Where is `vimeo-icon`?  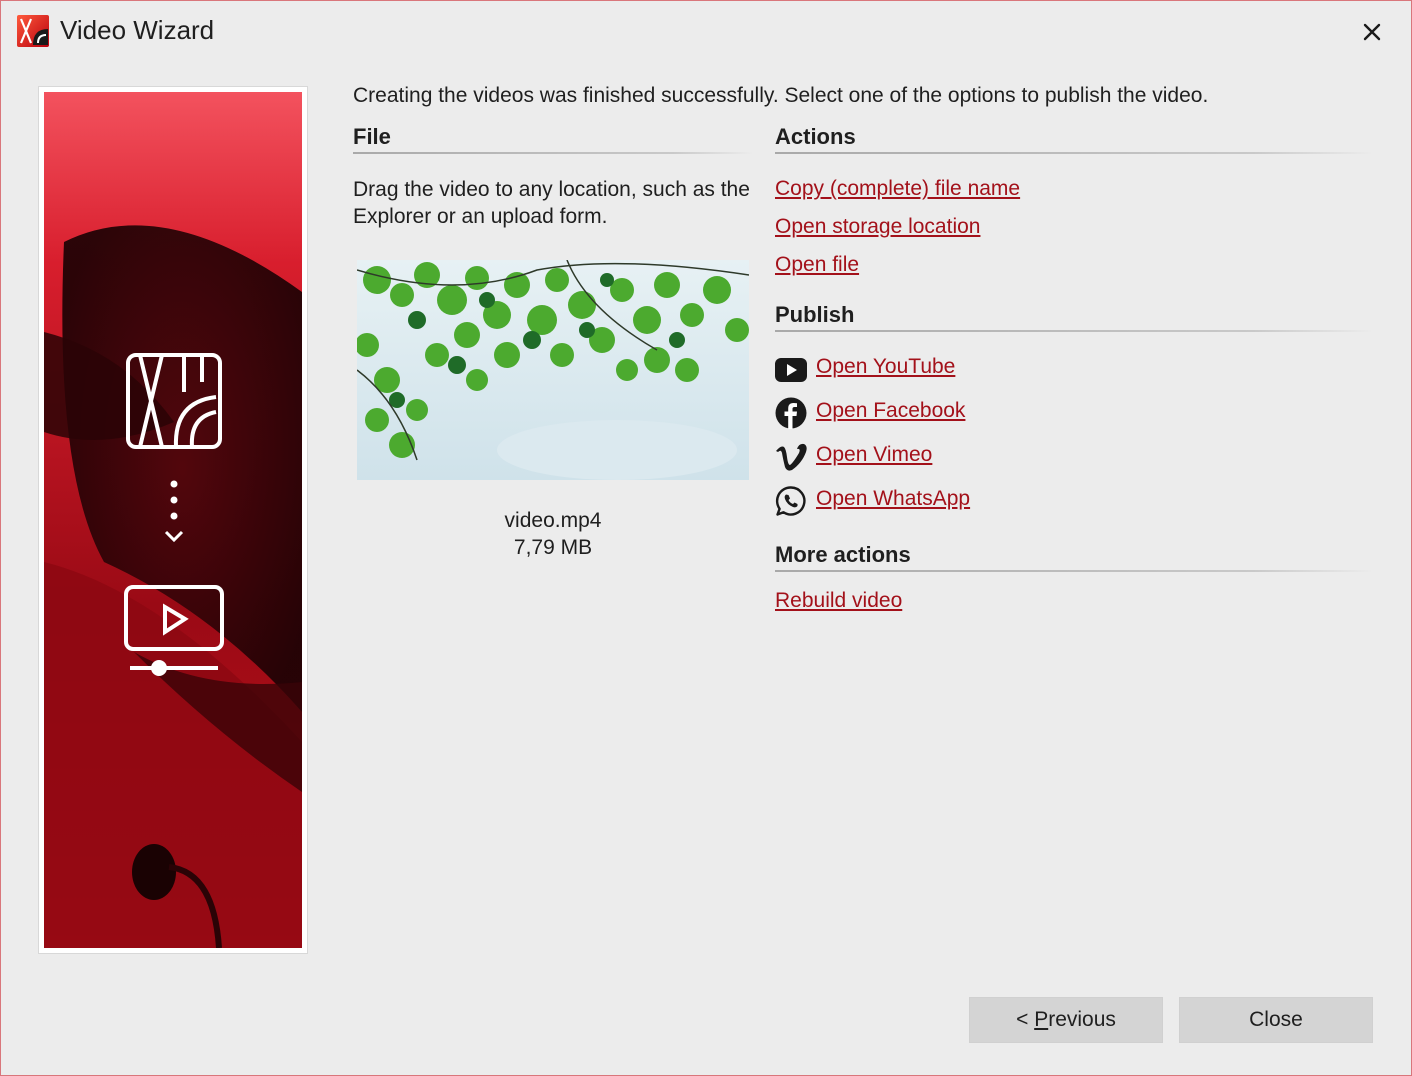 vimeo-icon is located at coordinates (791, 457).